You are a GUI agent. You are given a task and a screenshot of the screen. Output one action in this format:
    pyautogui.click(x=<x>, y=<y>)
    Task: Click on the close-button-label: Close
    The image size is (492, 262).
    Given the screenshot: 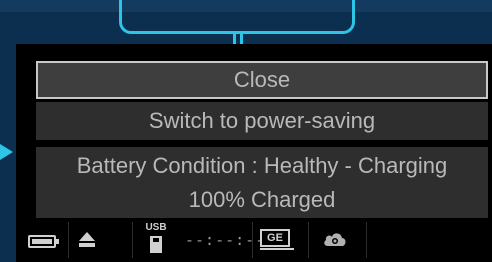 What is the action you would take?
    pyautogui.click(x=262, y=79)
    